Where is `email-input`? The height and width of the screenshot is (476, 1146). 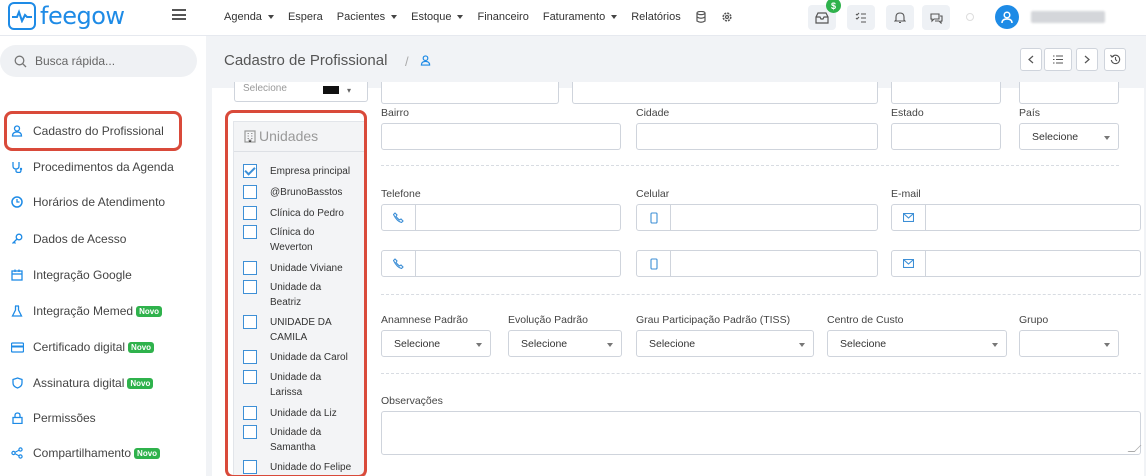 email-input is located at coordinates (1016, 217).